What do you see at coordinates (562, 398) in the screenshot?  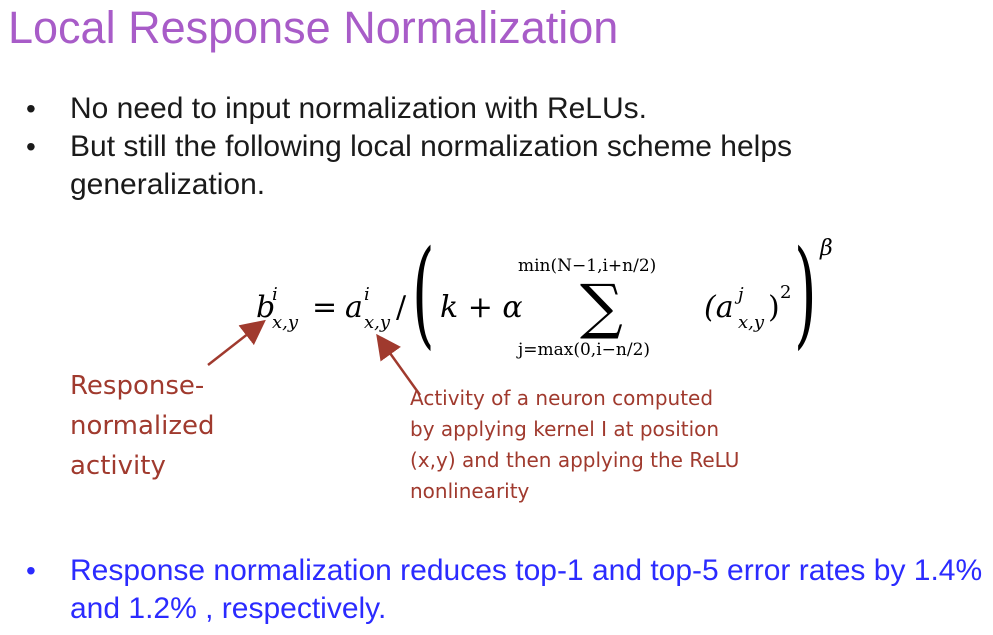 I see `annotation-line: Activity of a neuron computed` at bounding box center [562, 398].